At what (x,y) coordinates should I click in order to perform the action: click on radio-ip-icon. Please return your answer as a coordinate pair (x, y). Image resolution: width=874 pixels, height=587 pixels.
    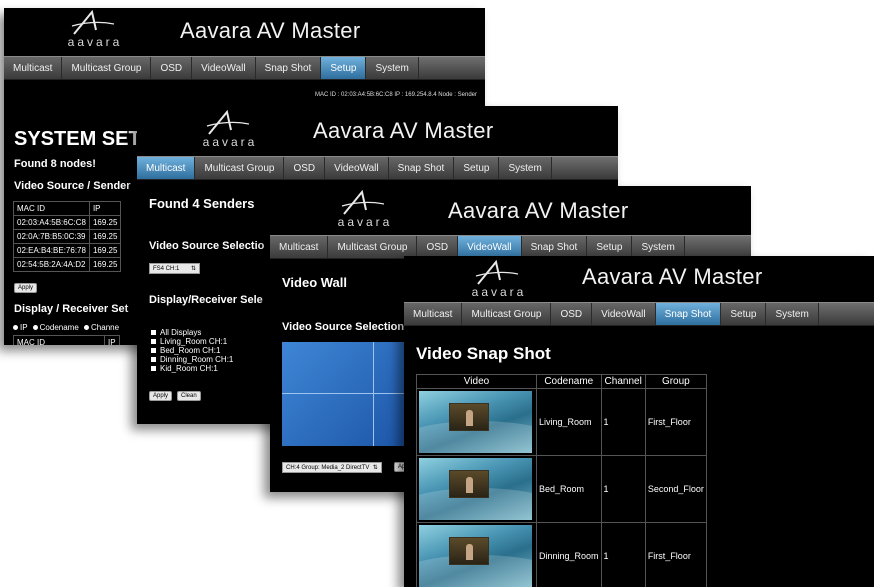
    Looking at the image, I should click on (15, 328).